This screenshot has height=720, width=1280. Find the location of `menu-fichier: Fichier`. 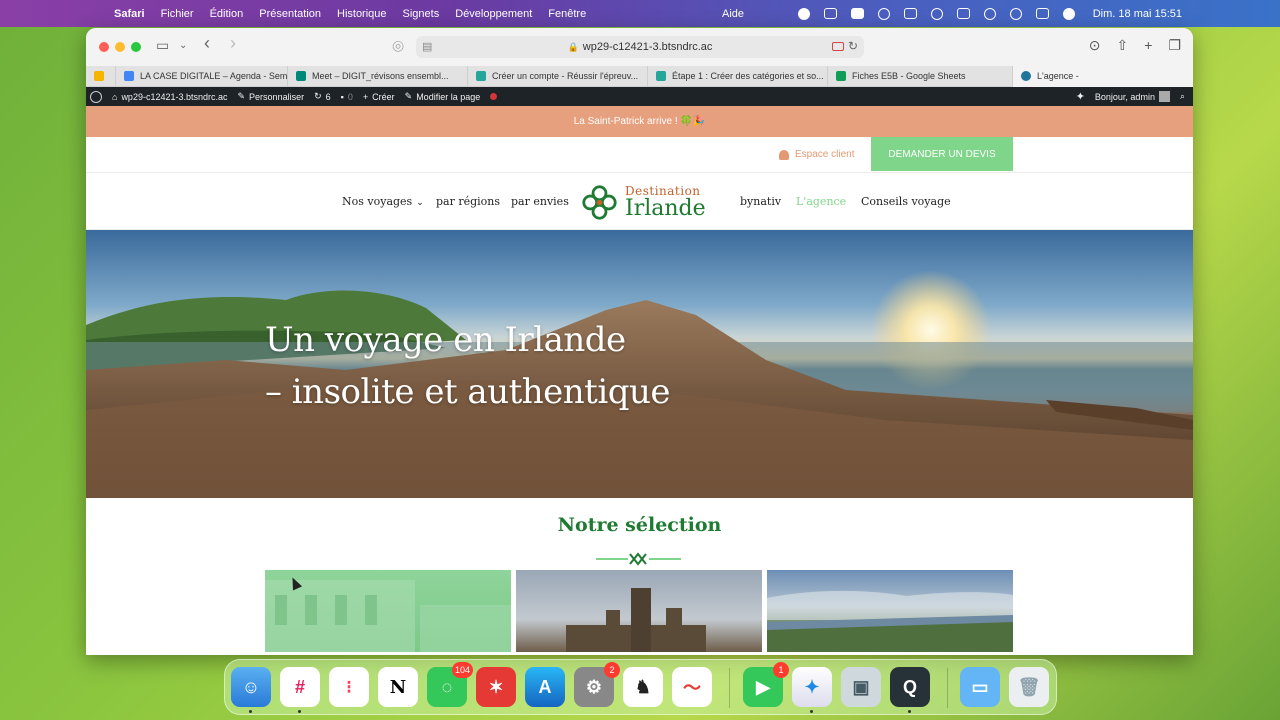

menu-fichier: Fichier is located at coordinates (177, 14).